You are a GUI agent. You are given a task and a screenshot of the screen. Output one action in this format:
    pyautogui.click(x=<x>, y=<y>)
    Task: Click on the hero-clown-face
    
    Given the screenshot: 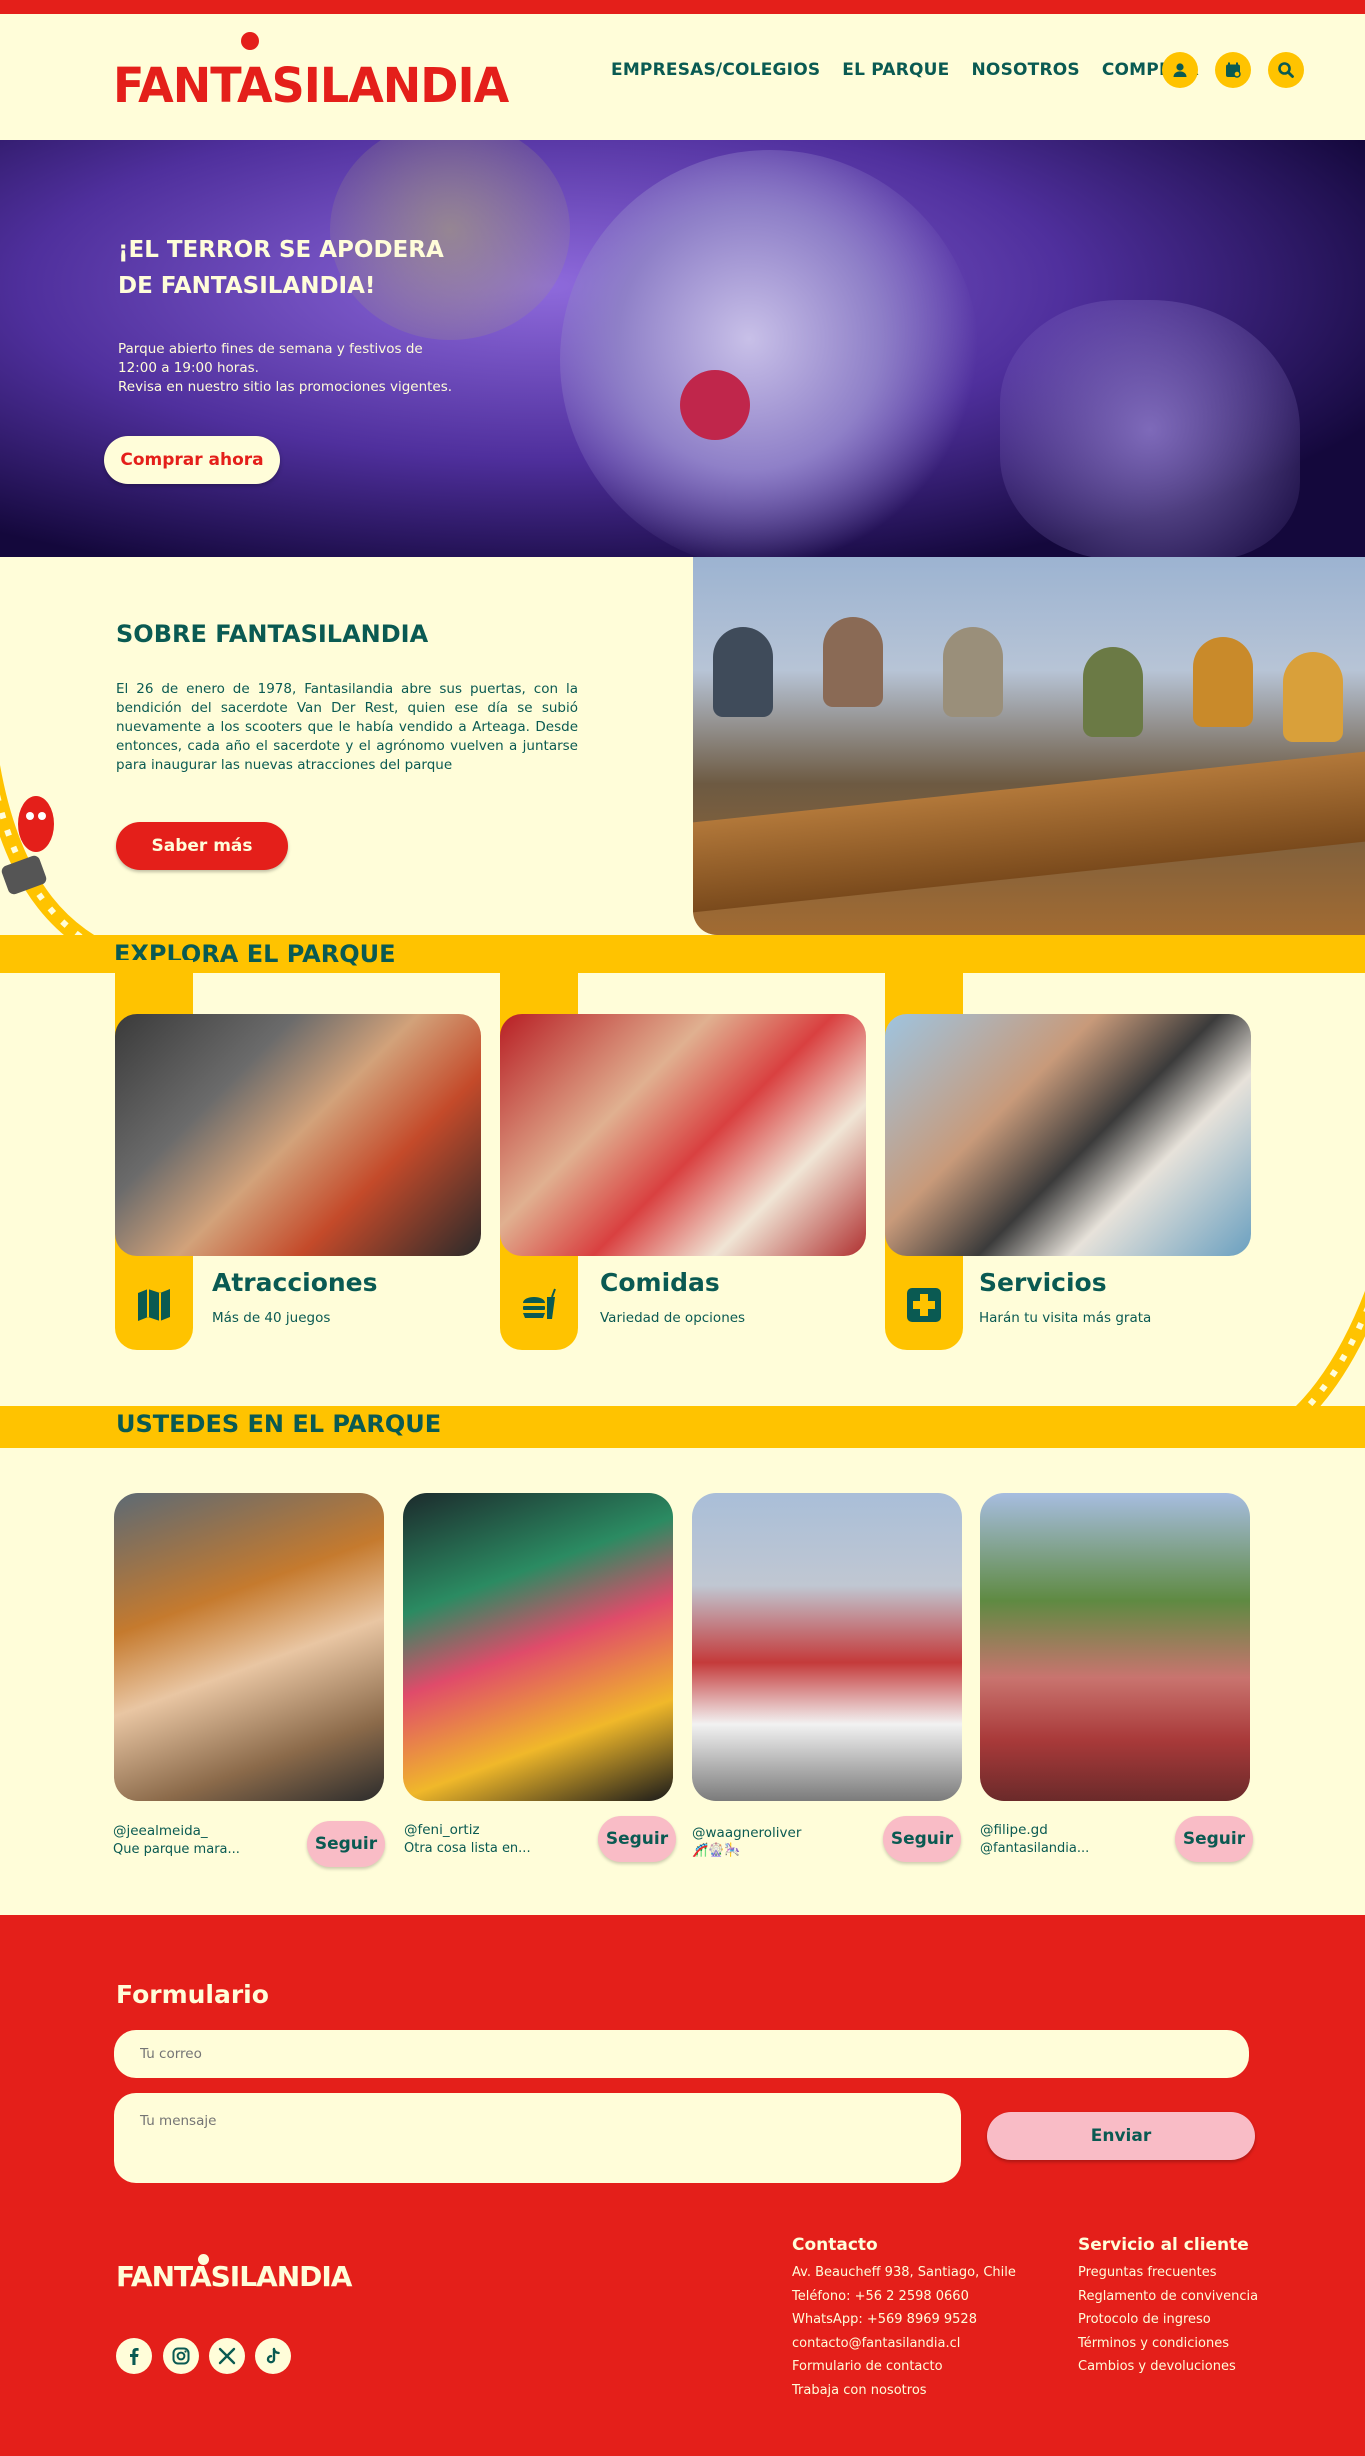 What is the action you would take?
    pyautogui.click(x=770, y=353)
    